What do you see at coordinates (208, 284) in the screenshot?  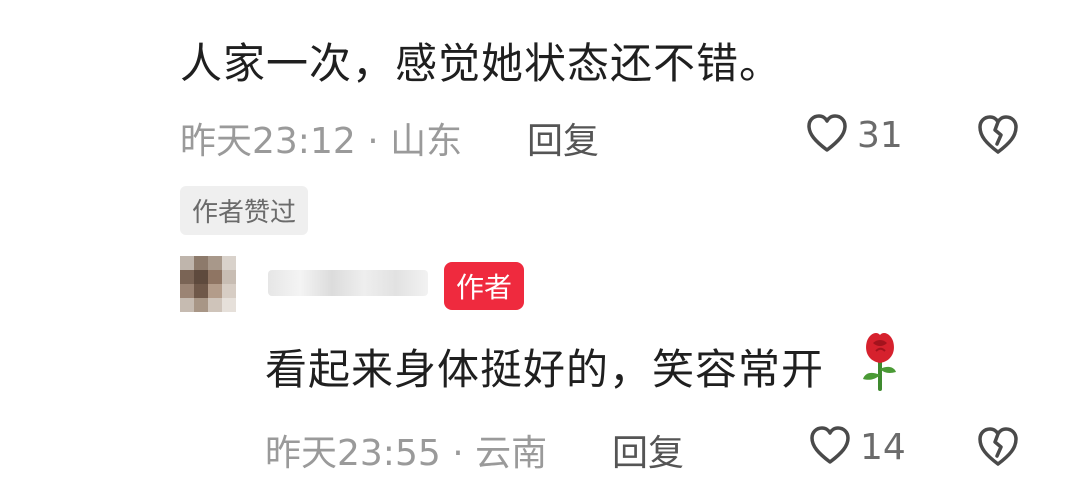 I see `avatar` at bounding box center [208, 284].